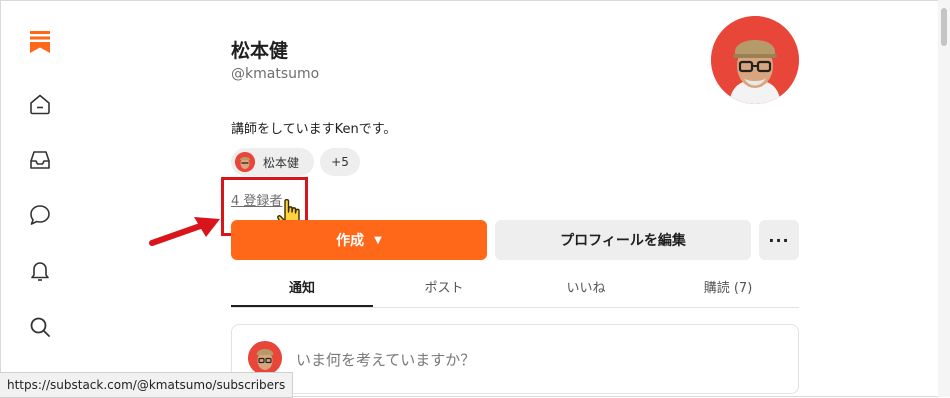 The image size is (950, 398). What do you see at coordinates (515, 359) in the screenshot?
I see `post-composer: いま何を考えていますか？` at bounding box center [515, 359].